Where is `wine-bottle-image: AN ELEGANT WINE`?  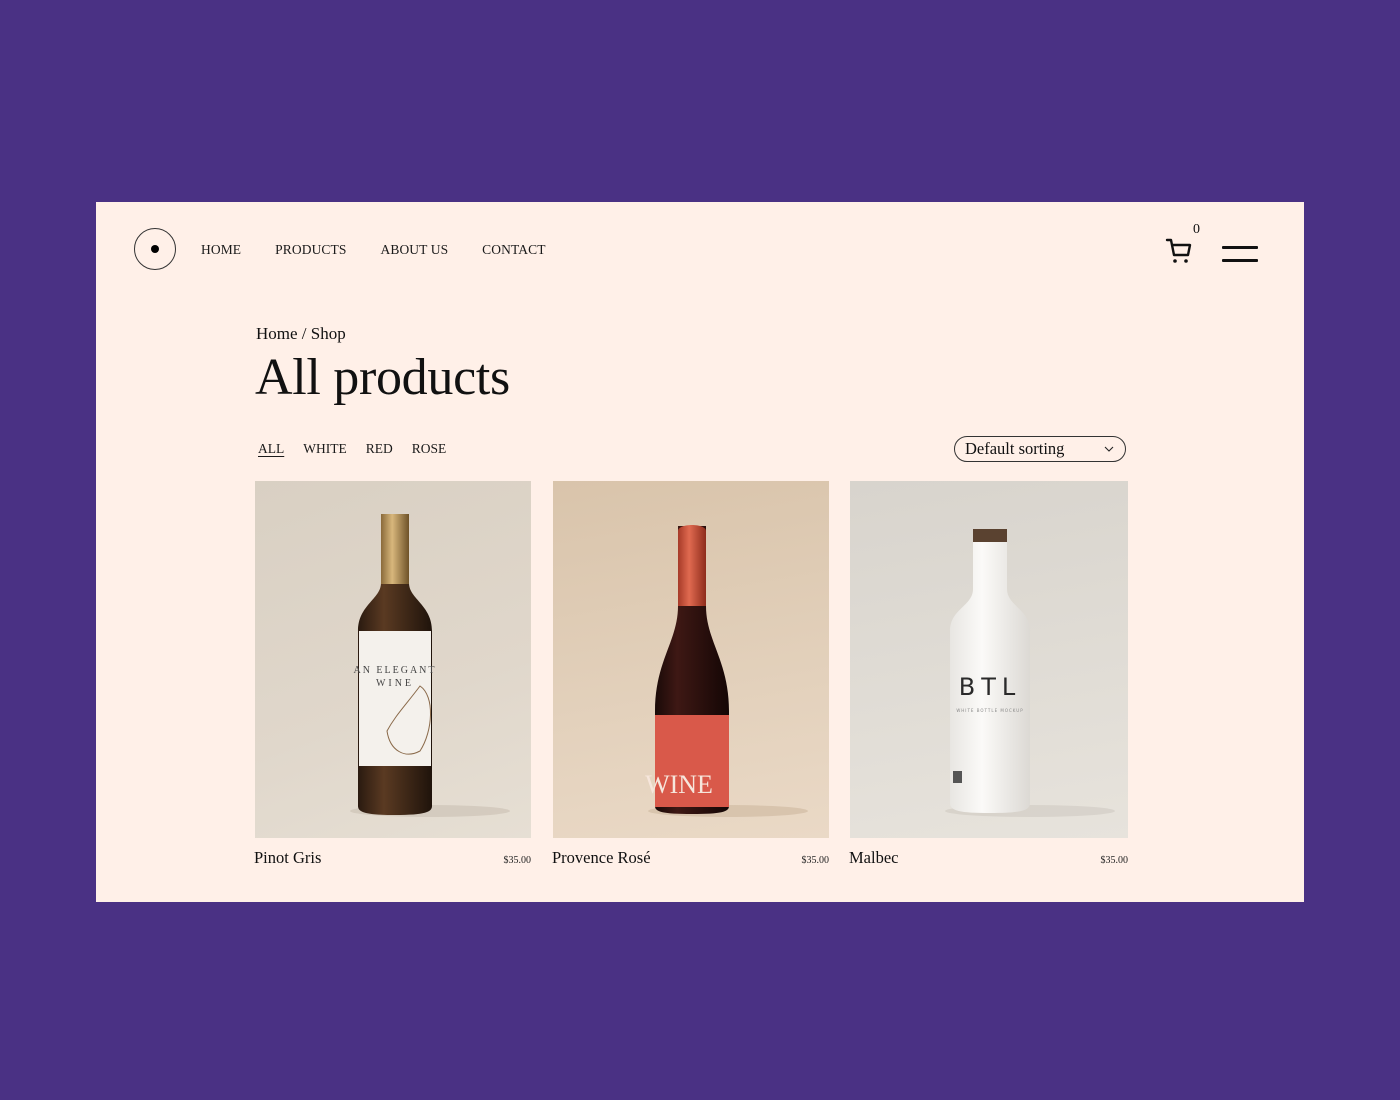 wine-bottle-image: AN ELEGANT WINE is located at coordinates (430, 665).